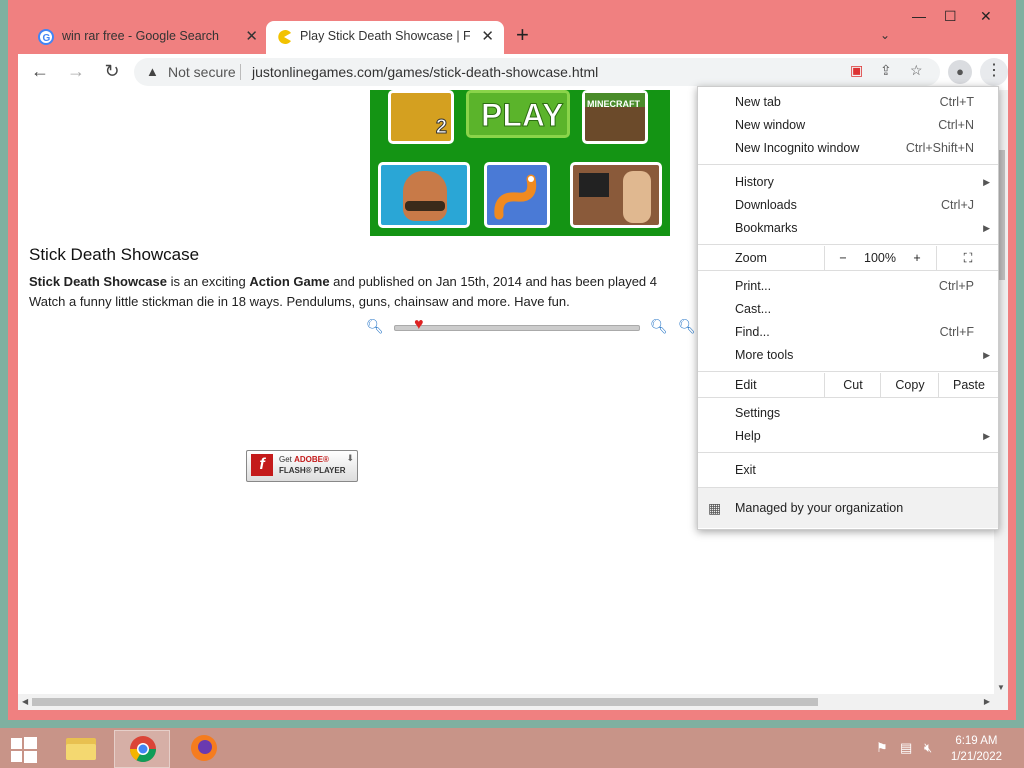 This screenshot has width=1024, height=768. I want to click on menu-new-window: New window Ctrl+N, so click(848, 125).